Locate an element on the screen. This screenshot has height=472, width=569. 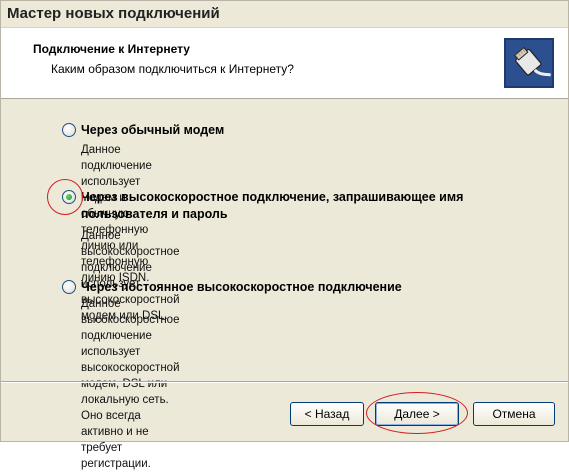
network-cable-icon is located at coordinates (529, 63).